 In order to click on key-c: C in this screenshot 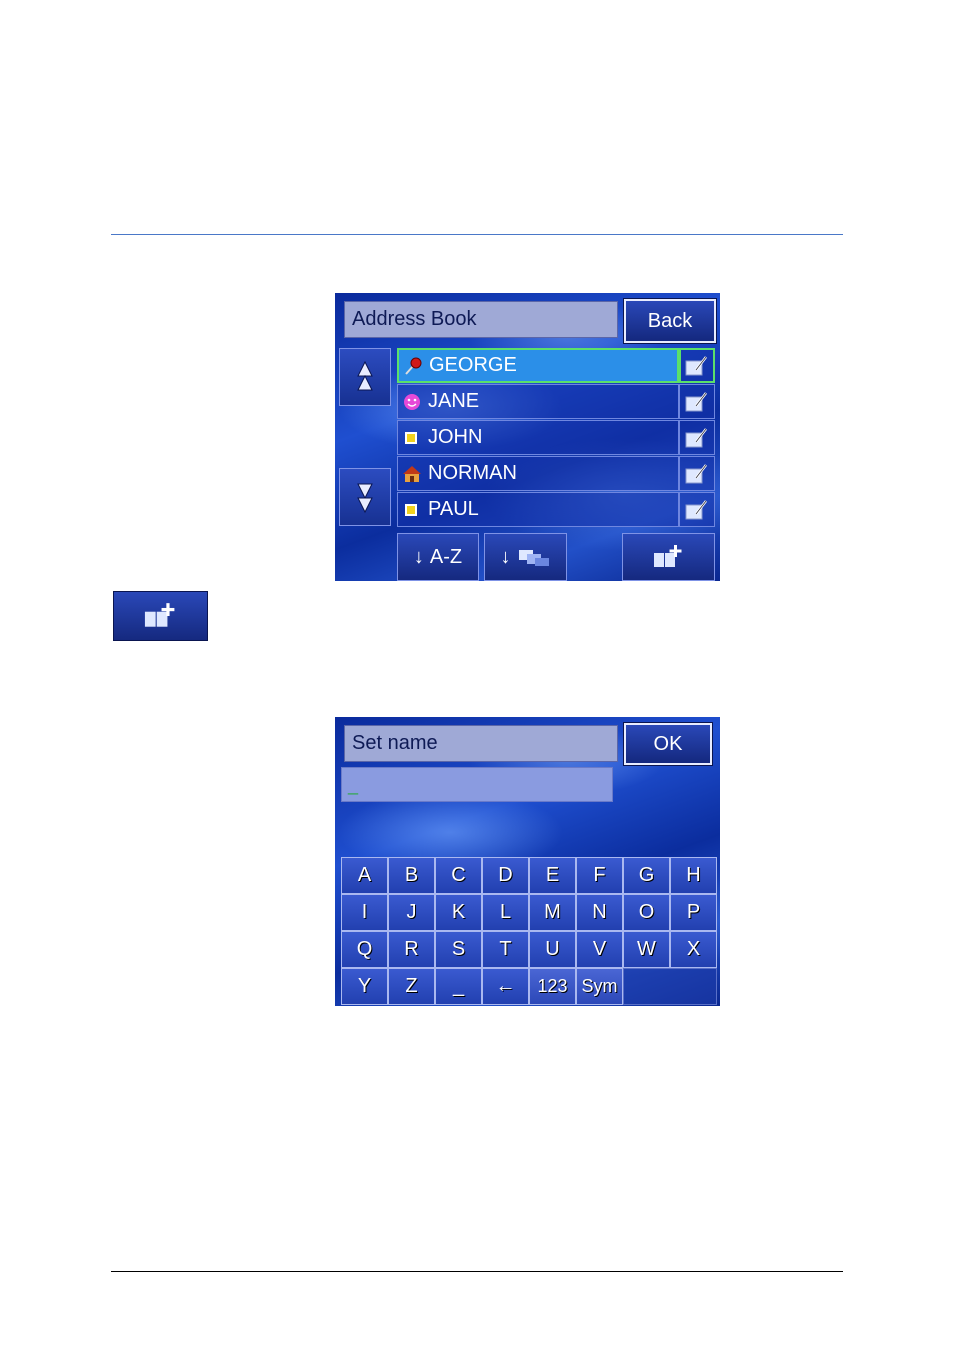, I will do `click(458, 875)`.